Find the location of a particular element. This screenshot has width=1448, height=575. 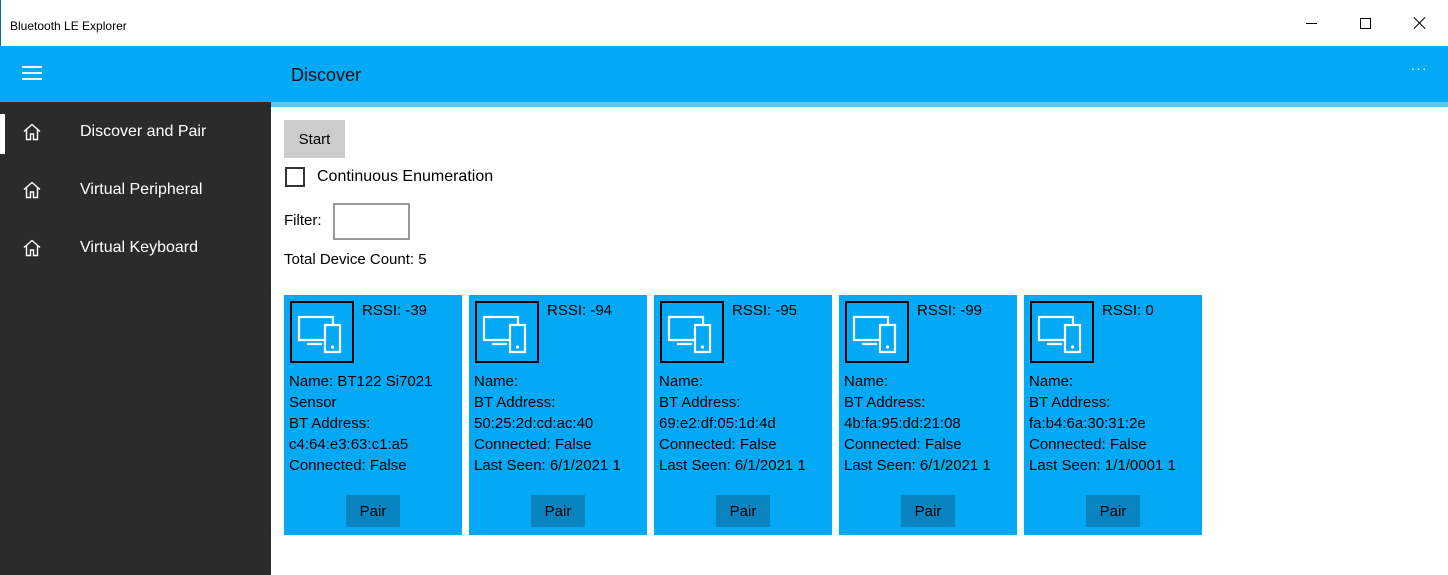

device-info-line: c4:64:e3:63:c1:a5 is located at coordinates (349, 444).